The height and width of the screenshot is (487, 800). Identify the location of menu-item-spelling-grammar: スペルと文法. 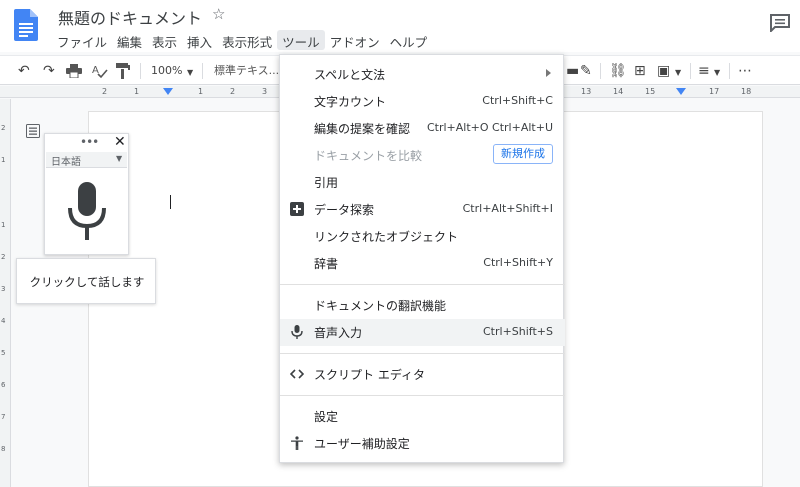
(422, 74).